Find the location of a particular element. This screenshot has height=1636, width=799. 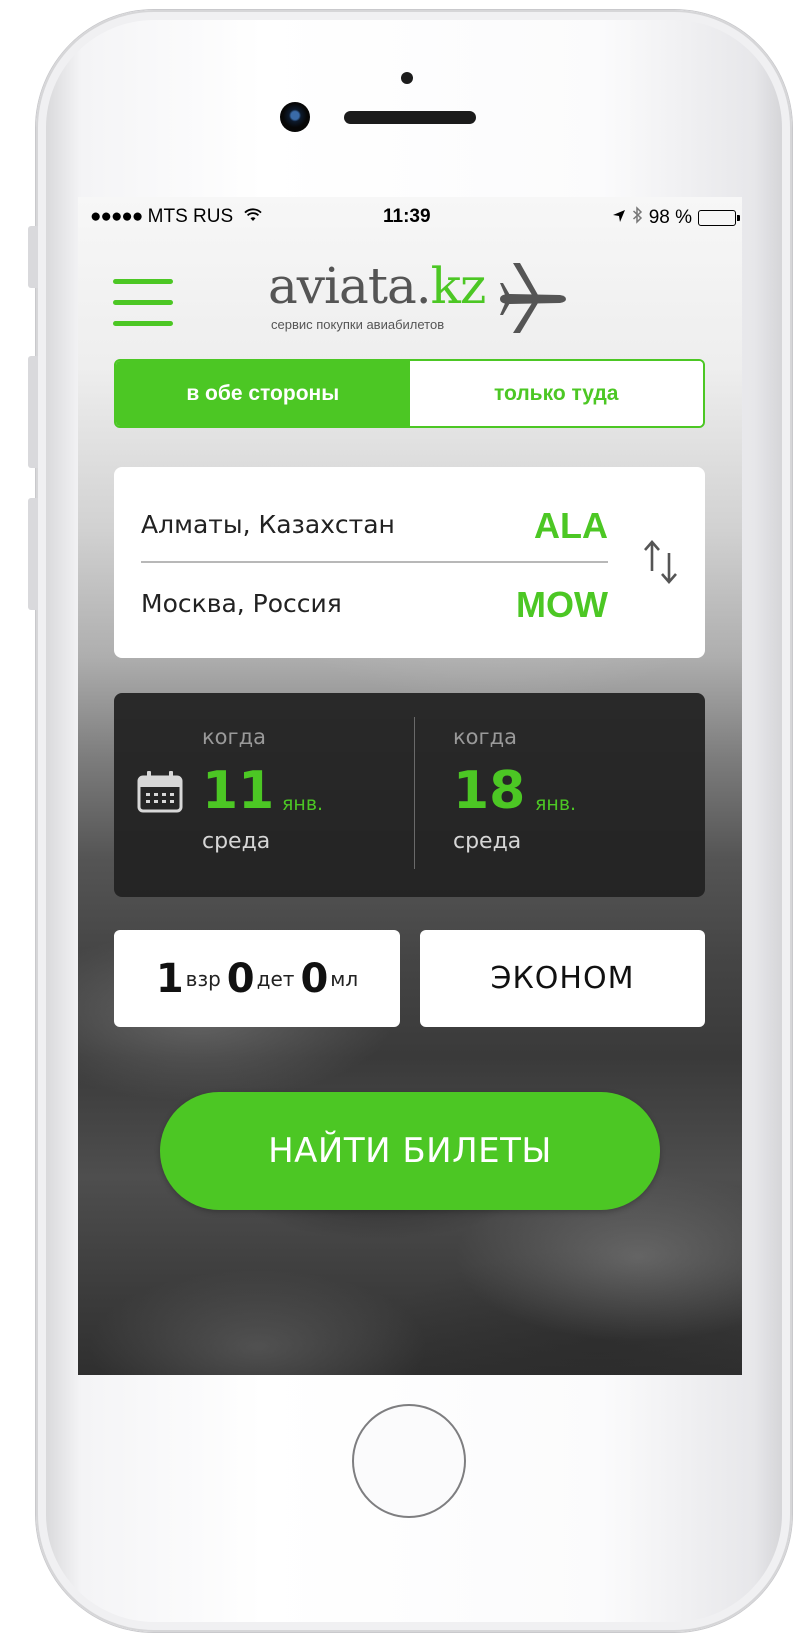

adults-count: 1 is located at coordinates (169, 978).